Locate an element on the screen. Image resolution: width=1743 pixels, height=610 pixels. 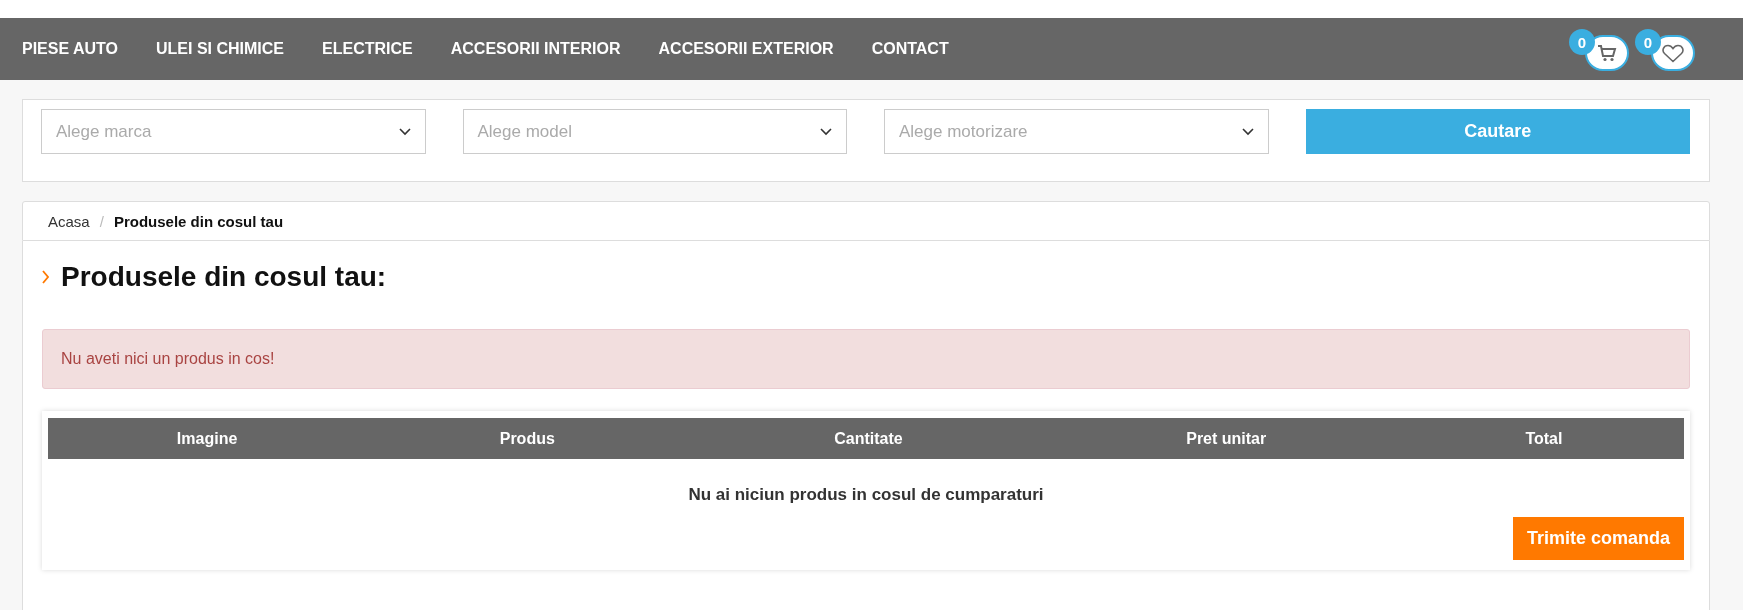
column-header: Cantitate is located at coordinates (868, 438).